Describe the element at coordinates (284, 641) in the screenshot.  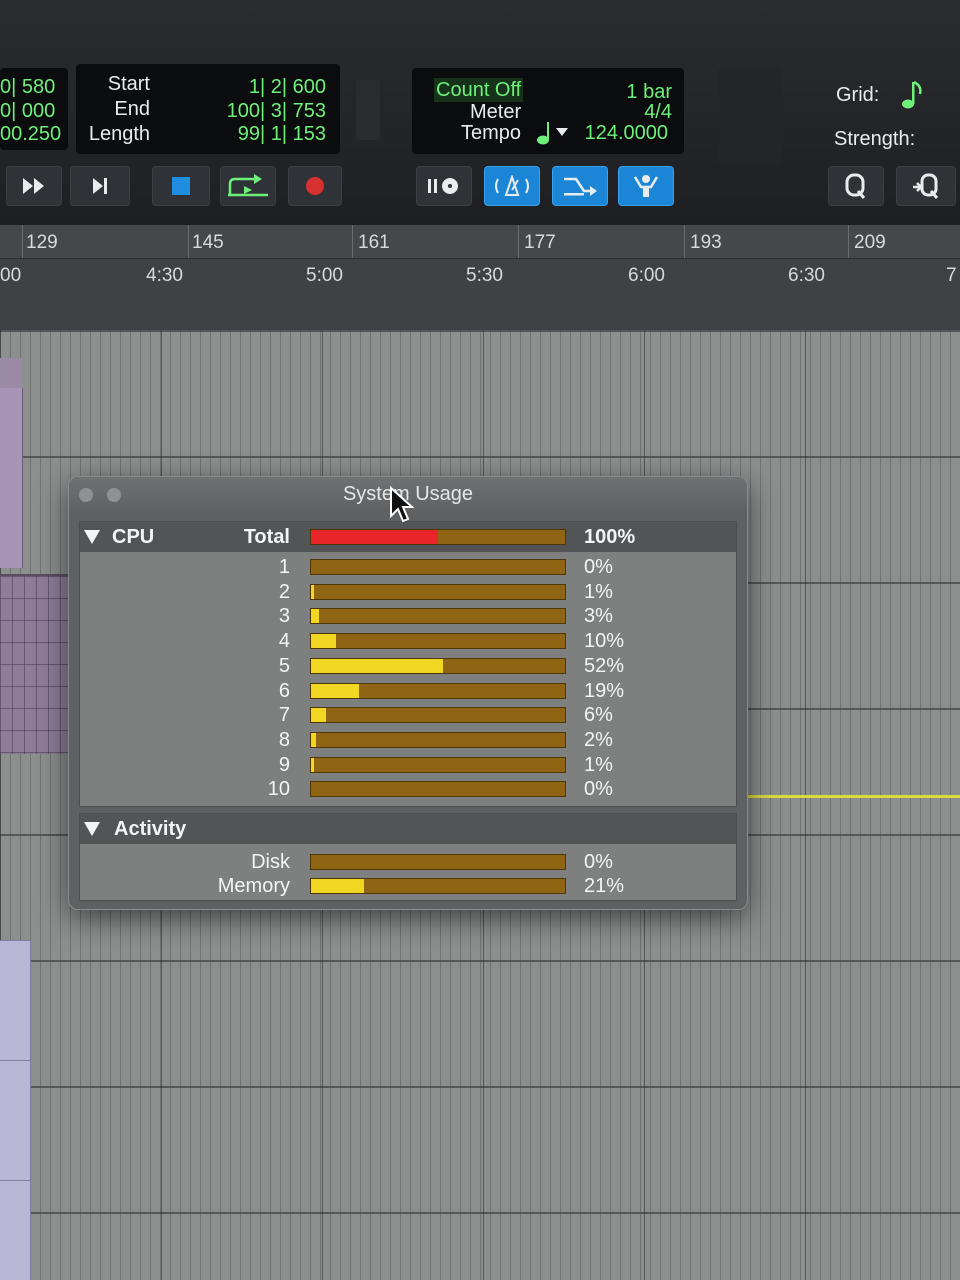
I see `cpu-core-label: 4` at that location.